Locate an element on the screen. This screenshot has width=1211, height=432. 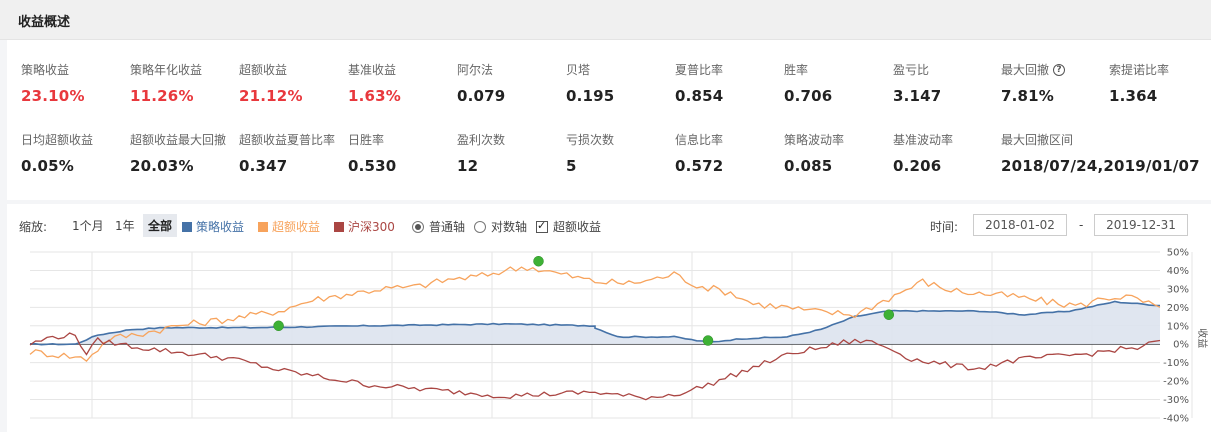
stat-value: 0.05% is located at coordinates (48, 166).